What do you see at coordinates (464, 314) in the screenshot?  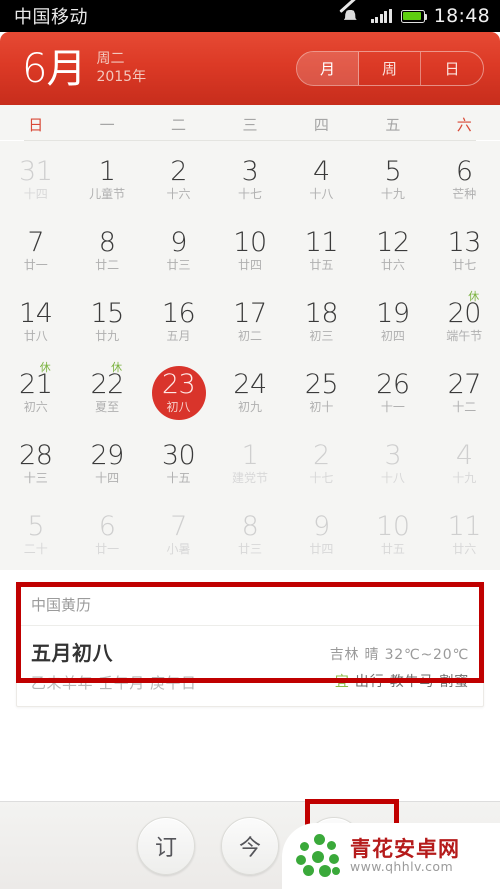 I see `day-number: 20` at bounding box center [464, 314].